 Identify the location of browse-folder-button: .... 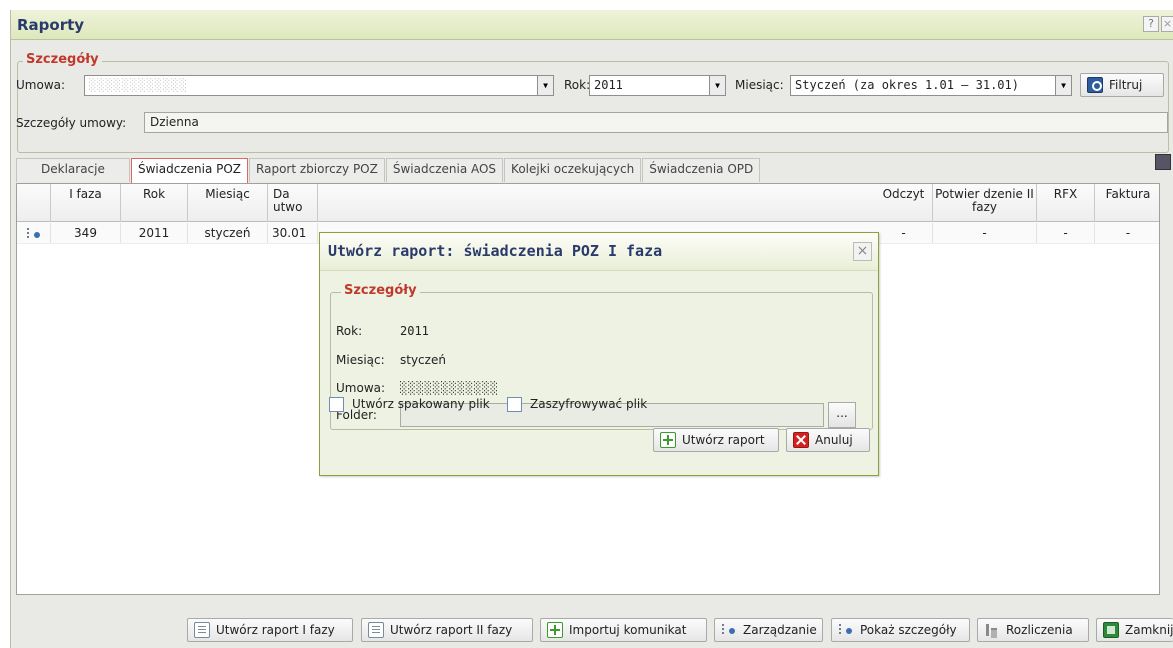
(842, 415).